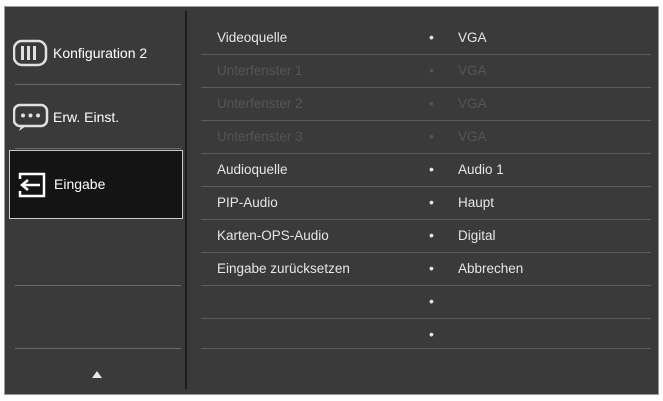 The image size is (663, 401). I want to click on sidebar-item-label: Eingabe, so click(80, 184).